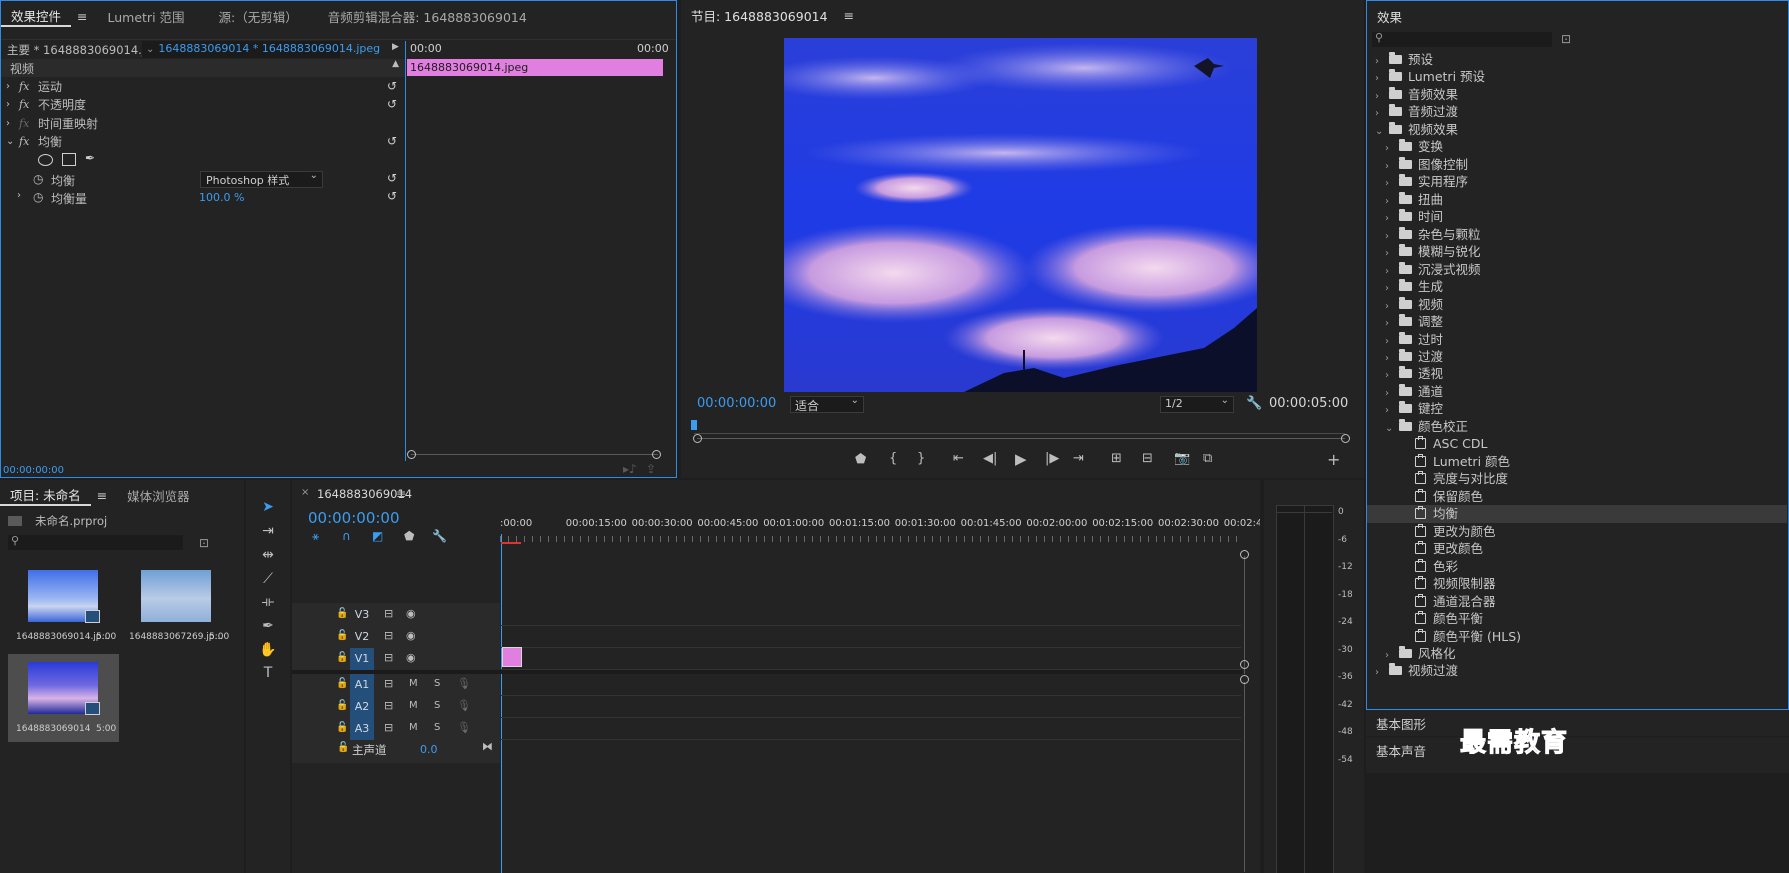 Image resolution: width=1789 pixels, height=873 pixels. Describe the element at coordinates (1577, 130) in the screenshot. I see `effects-tree-item: ⌄ 视频效果` at that location.